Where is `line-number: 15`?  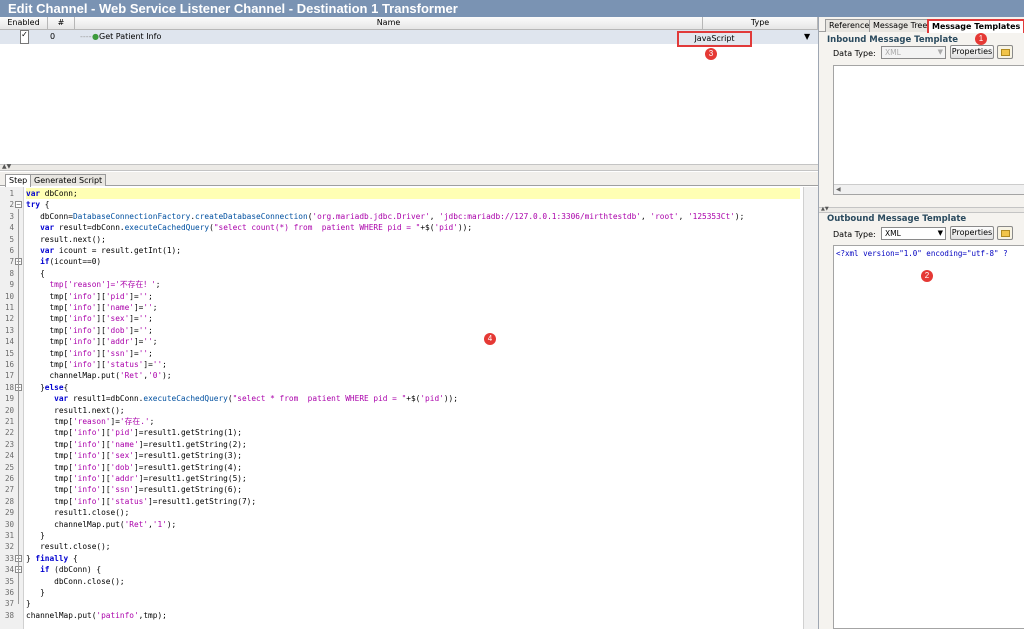 line-number: 15 is located at coordinates (9, 353).